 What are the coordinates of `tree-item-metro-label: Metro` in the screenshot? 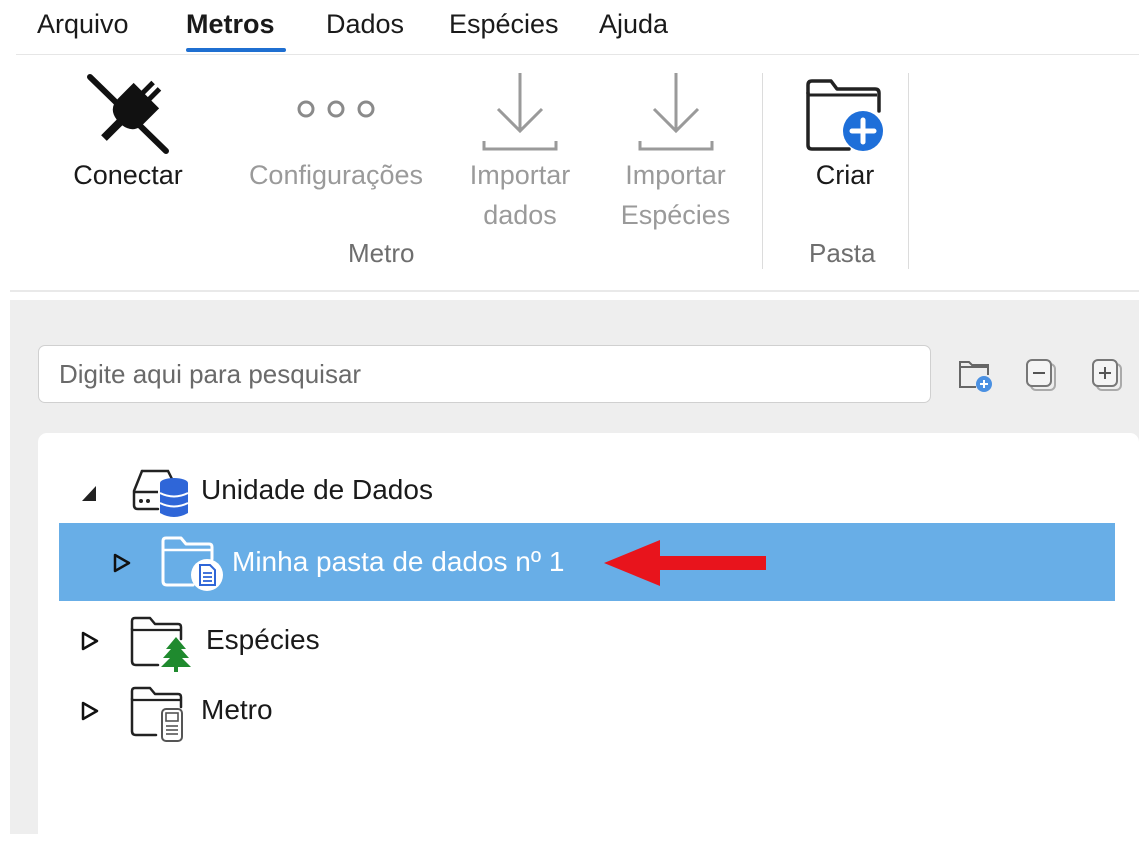 It's located at (237, 709).